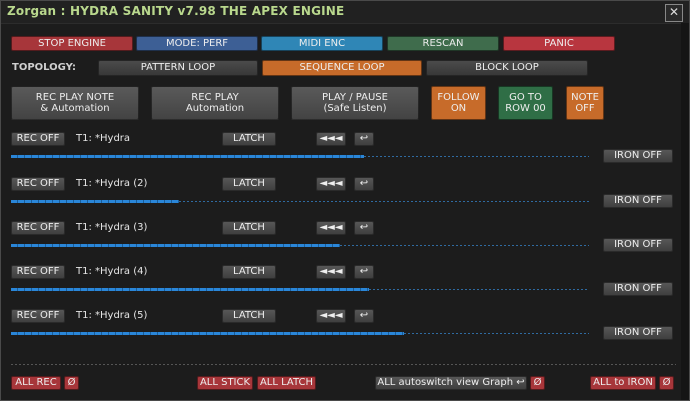 This screenshot has width=690, height=401. Describe the element at coordinates (286, 383) in the screenshot. I see `all-latch-button: ALL LATCH` at that location.